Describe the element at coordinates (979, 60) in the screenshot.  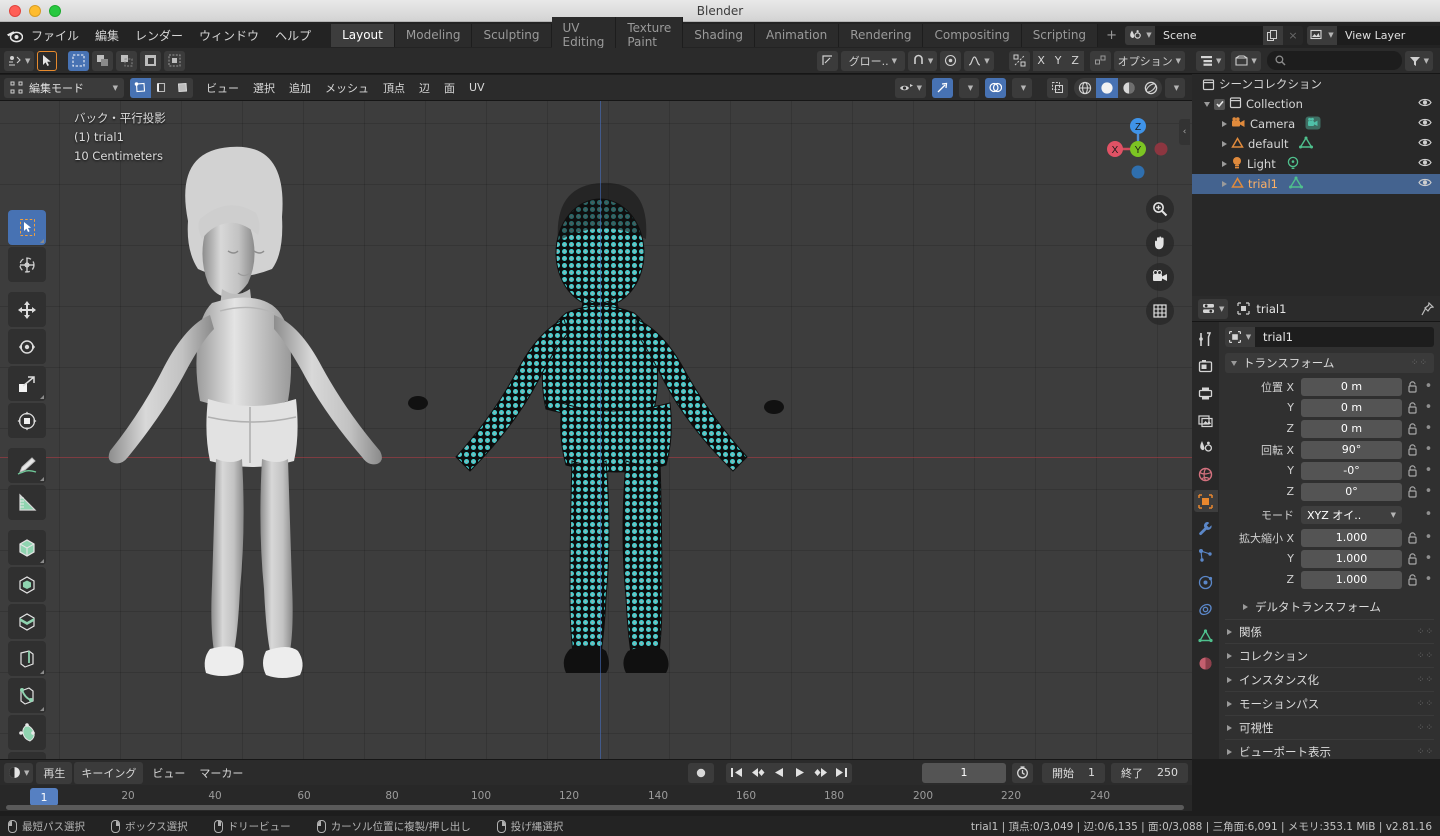
I see `proportional-falloff-button: ▼` at that location.